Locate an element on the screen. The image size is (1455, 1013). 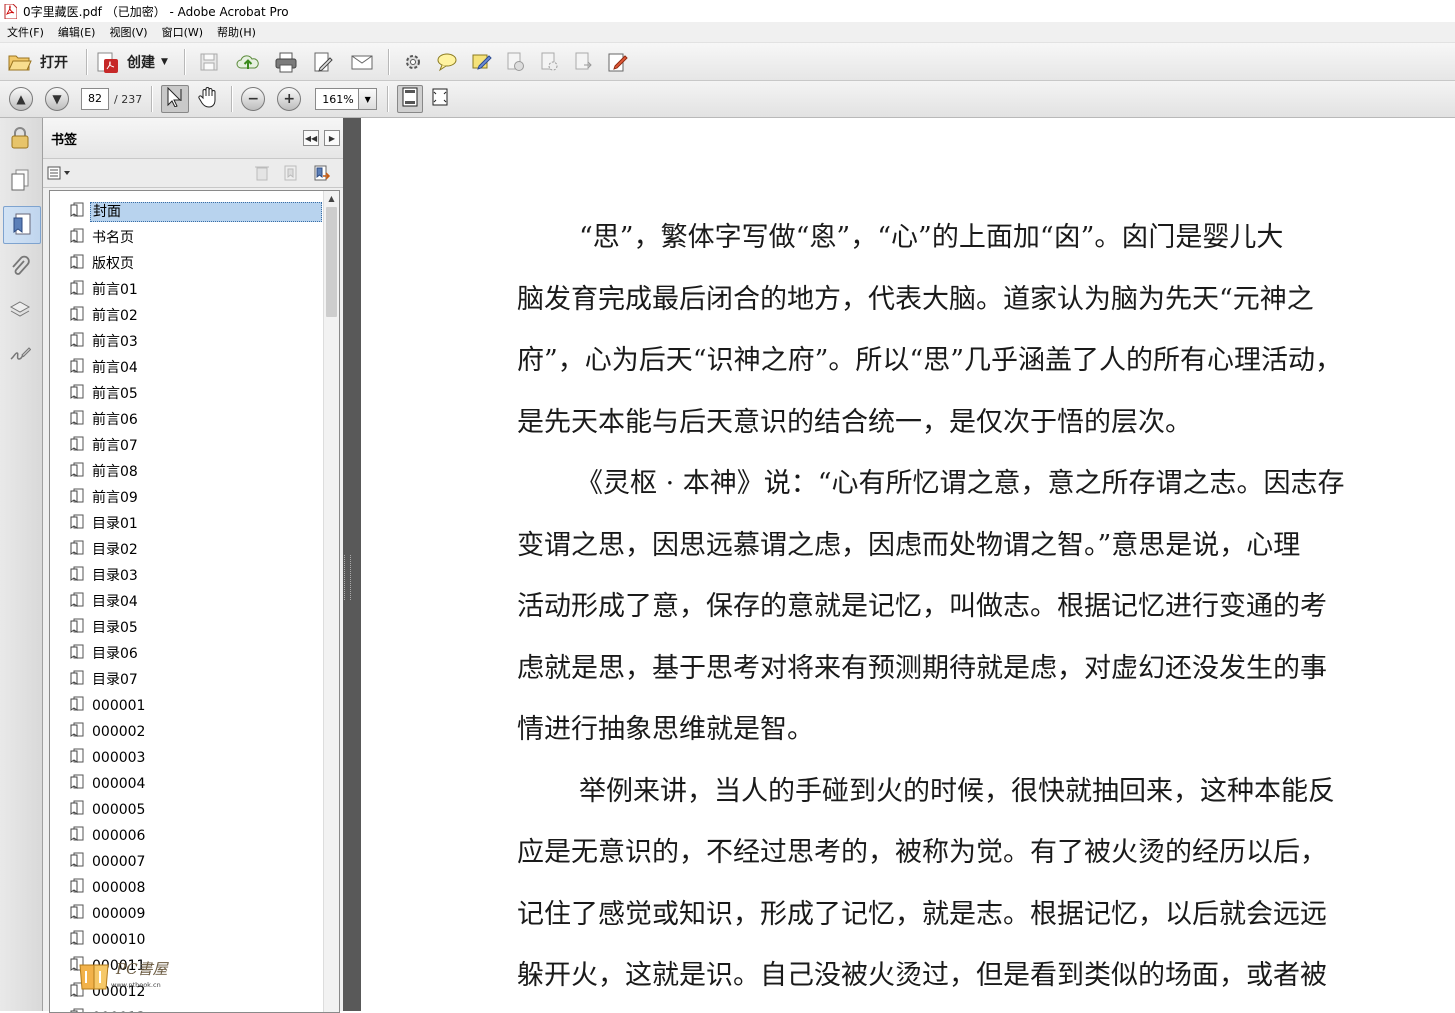
watermark-url-text: www.ptbook.cn is located at coordinates (136, 985).